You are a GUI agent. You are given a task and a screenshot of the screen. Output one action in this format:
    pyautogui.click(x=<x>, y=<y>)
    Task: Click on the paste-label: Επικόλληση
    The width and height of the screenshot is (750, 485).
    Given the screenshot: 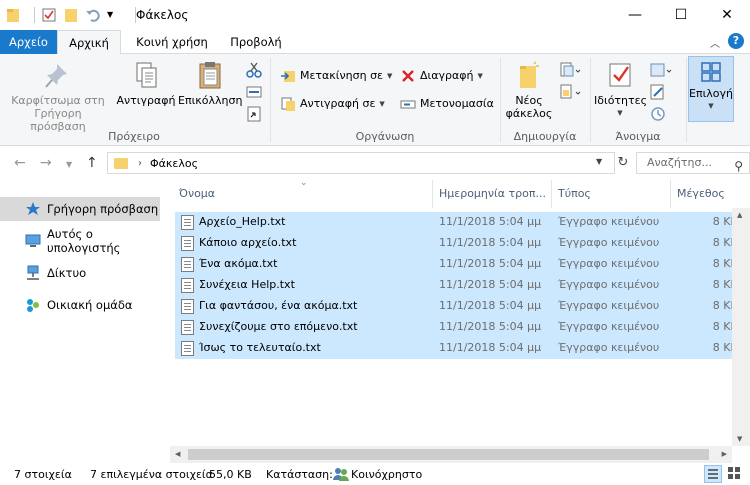 What is the action you would take?
    pyautogui.click(x=210, y=100)
    